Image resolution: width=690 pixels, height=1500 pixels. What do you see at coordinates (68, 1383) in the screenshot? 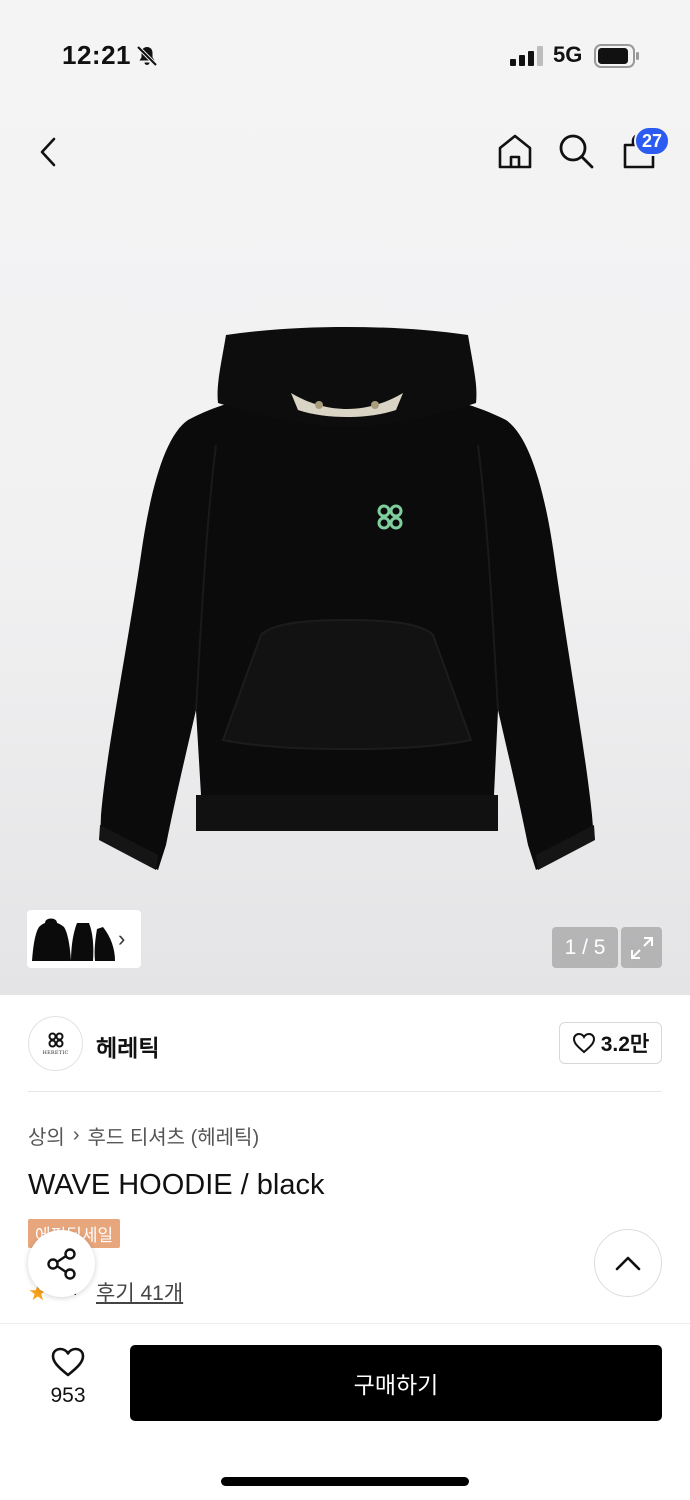
I see `wishlist-button: 953` at bounding box center [68, 1383].